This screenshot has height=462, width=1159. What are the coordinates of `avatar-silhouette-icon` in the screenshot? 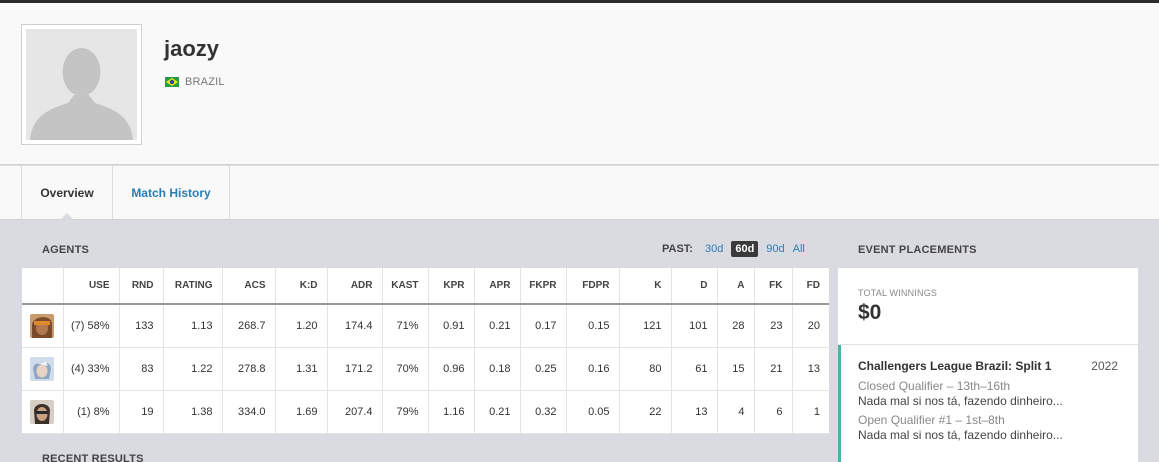 It's located at (81, 84).